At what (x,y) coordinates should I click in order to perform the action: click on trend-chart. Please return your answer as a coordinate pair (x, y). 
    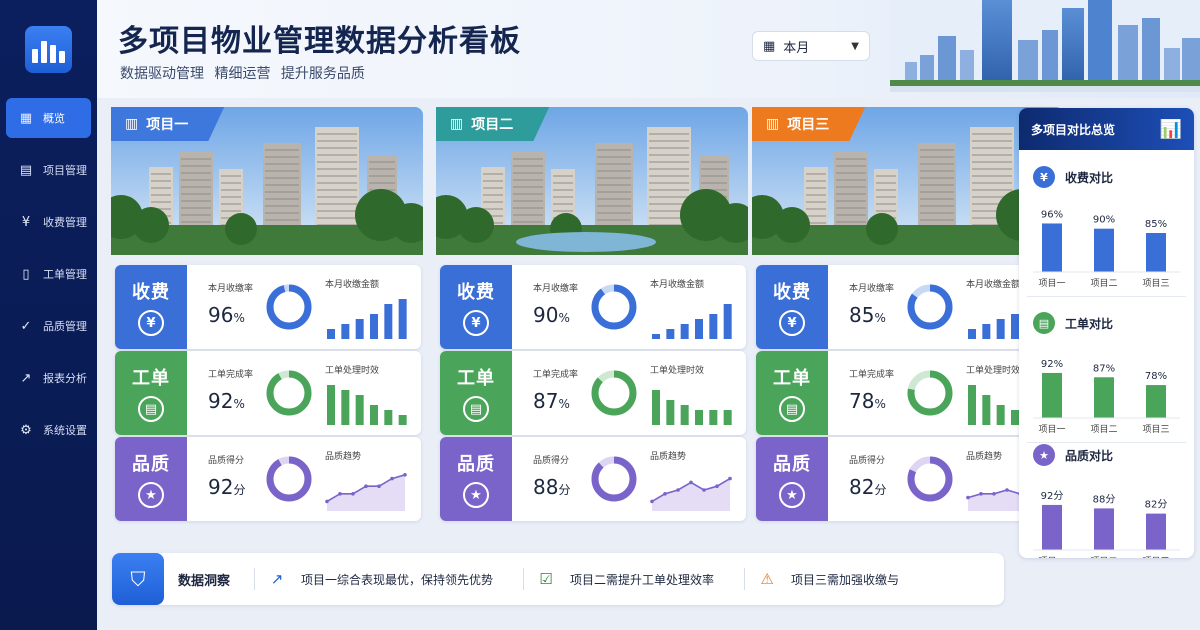
    Looking at the image, I should click on (691, 493).